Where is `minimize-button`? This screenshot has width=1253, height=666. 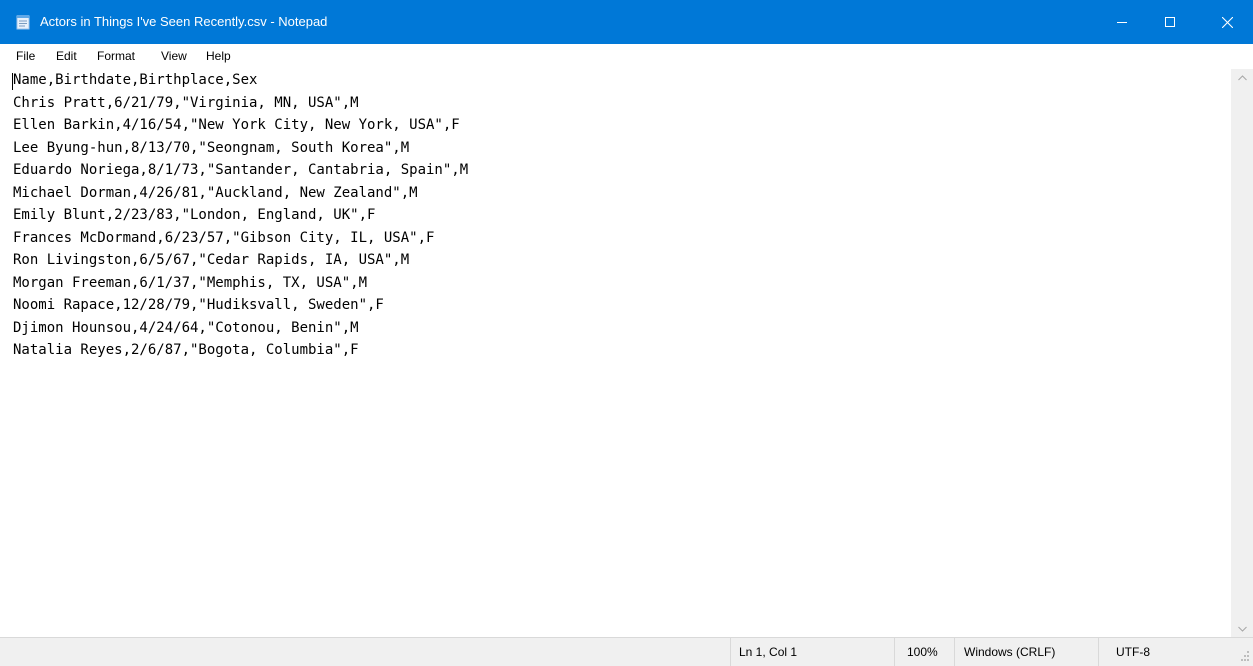
minimize-button is located at coordinates (1122, 22).